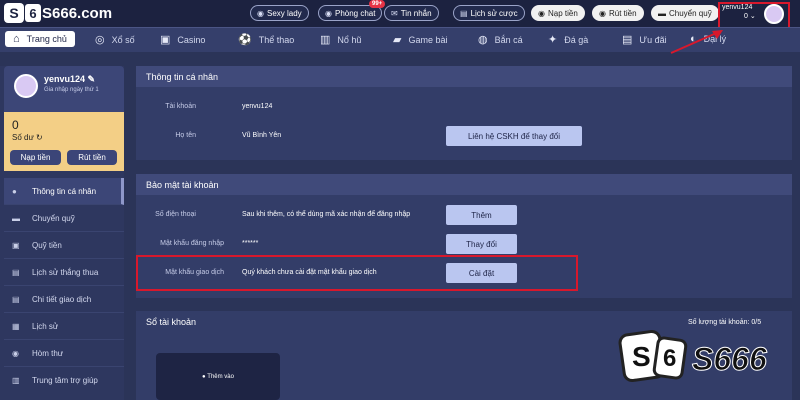  I want to click on nav-card-game: ▰ Game bài, so click(420, 39).